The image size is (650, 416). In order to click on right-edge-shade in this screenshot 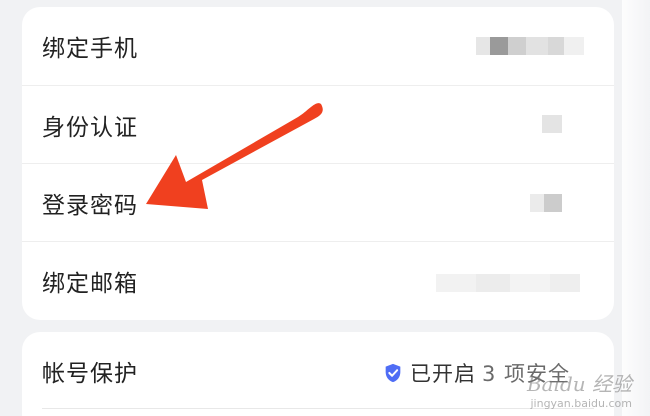, I will do `click(636, 208)`.